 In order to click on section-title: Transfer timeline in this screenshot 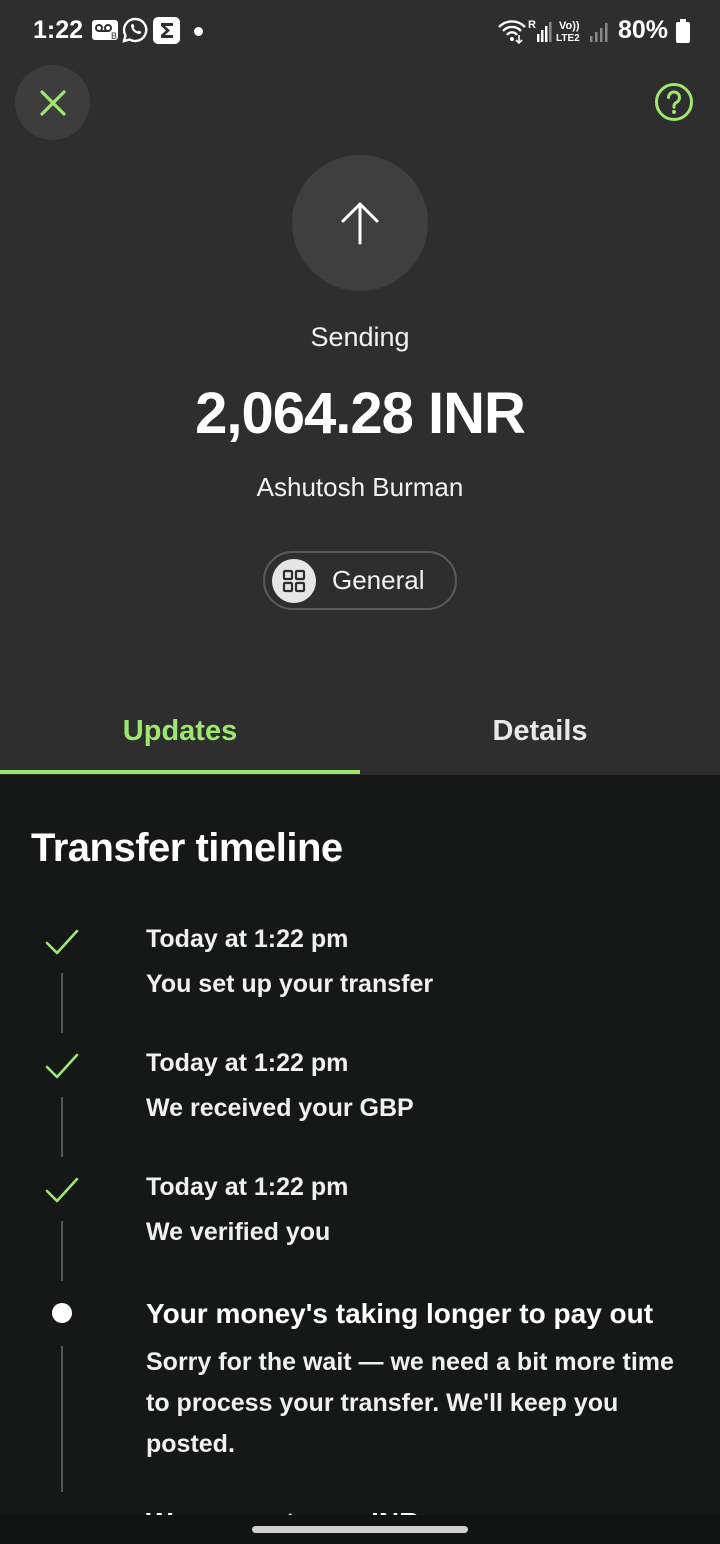, I will do `click(187, 848)`.